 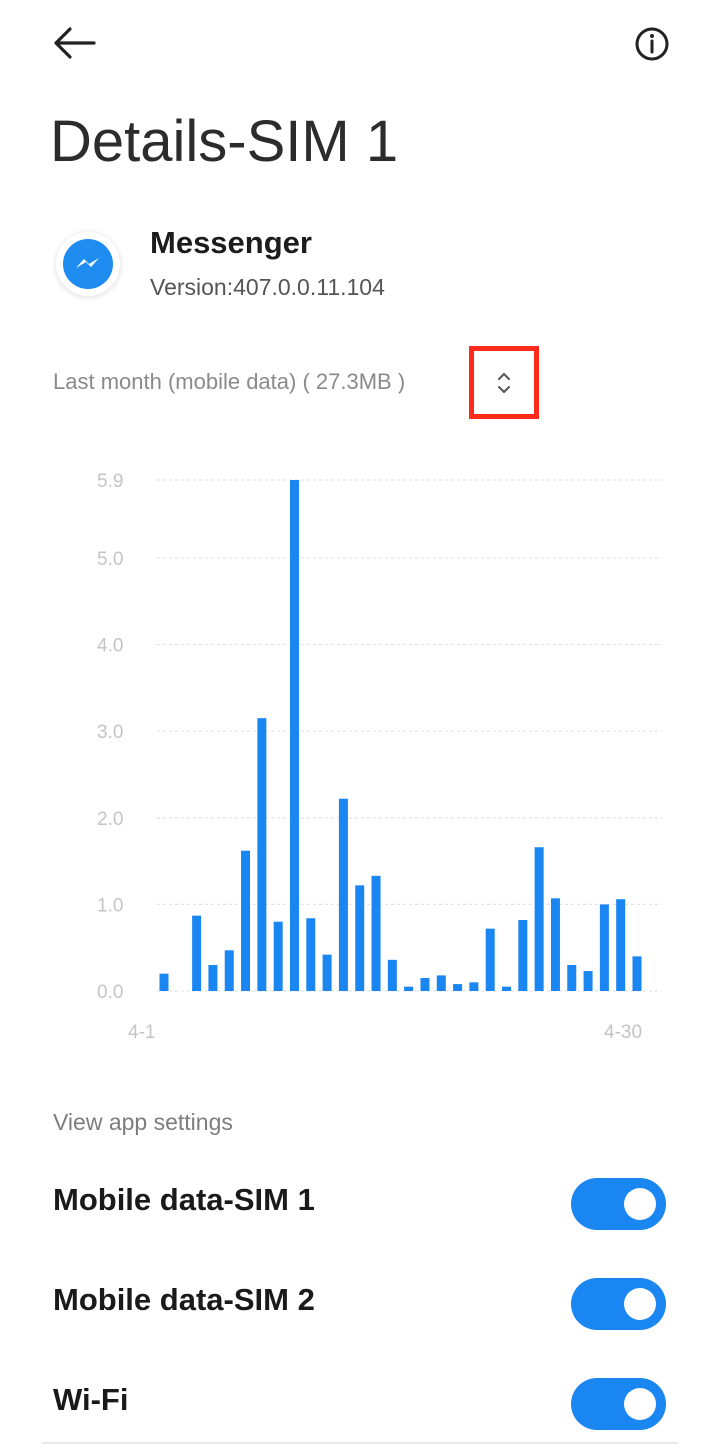 I want to click on y-tick-label: 1.0, so click(x=110, y=905).